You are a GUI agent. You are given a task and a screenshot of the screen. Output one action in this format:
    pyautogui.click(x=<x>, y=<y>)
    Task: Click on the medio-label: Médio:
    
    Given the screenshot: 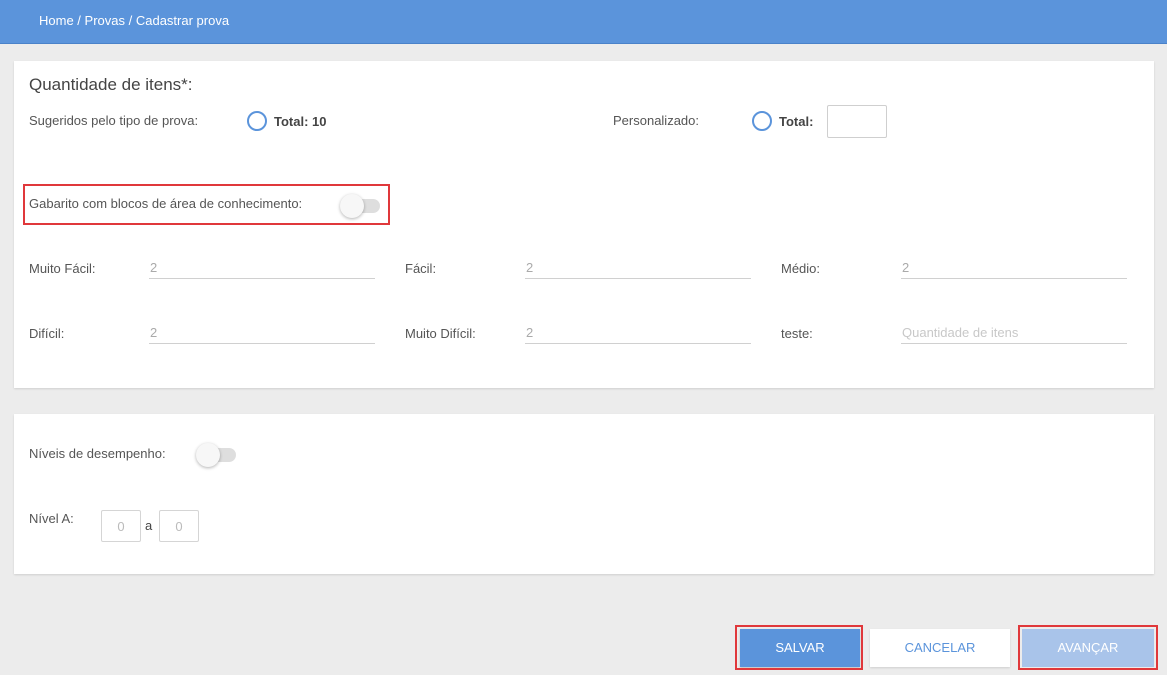 What is the action you would take?
    pyautogui.click(x=801, y=268)
    